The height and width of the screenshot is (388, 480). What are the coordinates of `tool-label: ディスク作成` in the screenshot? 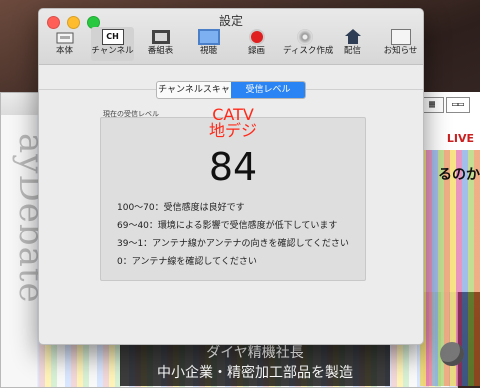 It's located at (308, 51).